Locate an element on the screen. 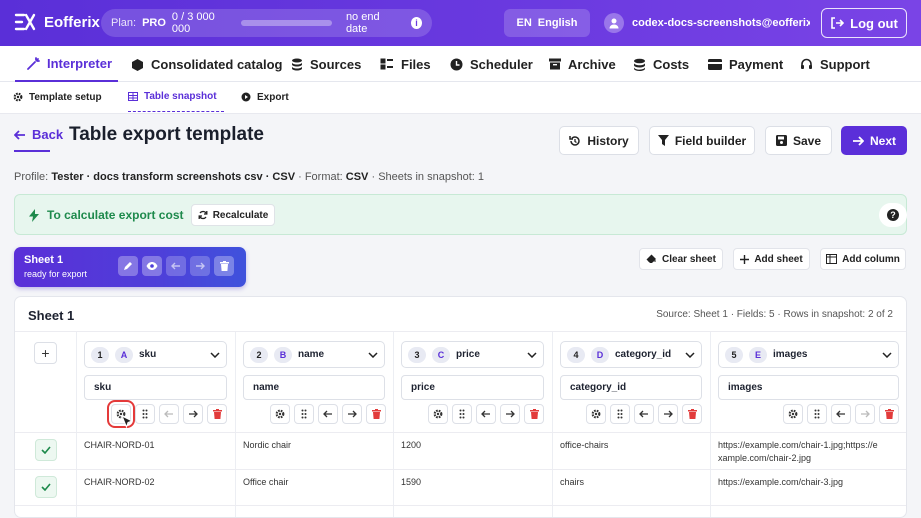 This screenshot has height=518, width=921. nav-item-support: Support is located at coordinates (835, 64).